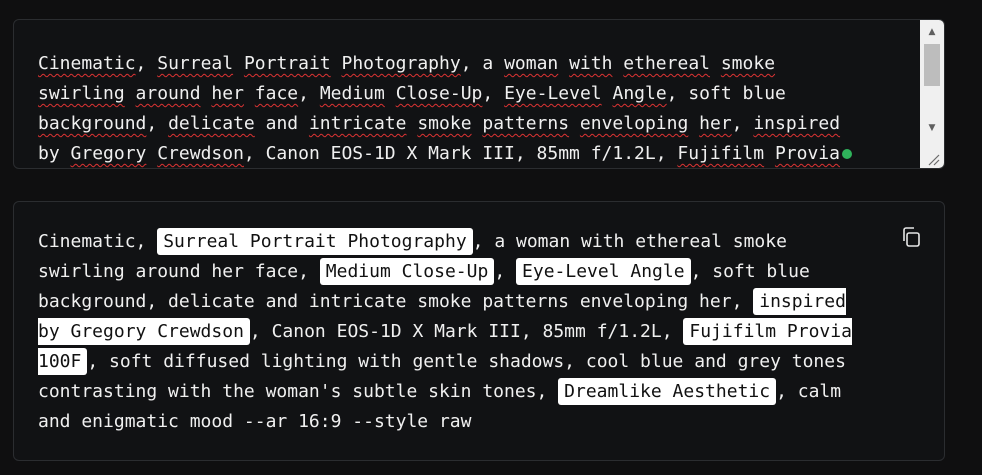 This screenshot has height=475, width=982. What do you see at coordinates (357, 123) in the screenshot?
I see `misspelled-word: intricate` at bounding box center [357, 123].